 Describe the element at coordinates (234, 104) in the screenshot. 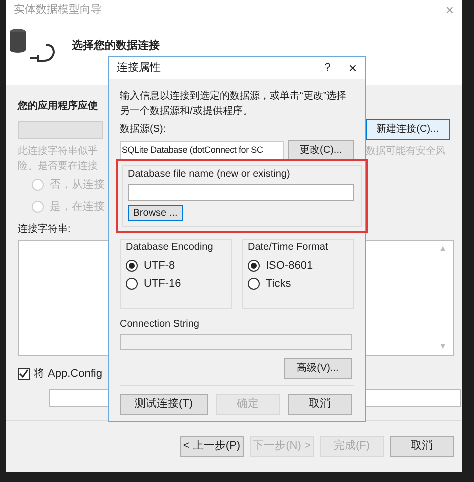

I see `intro-text: 输入信息以连接到选定的数据源，或单击“更改”选择另一个数据源和/或提供程序。` at that location.